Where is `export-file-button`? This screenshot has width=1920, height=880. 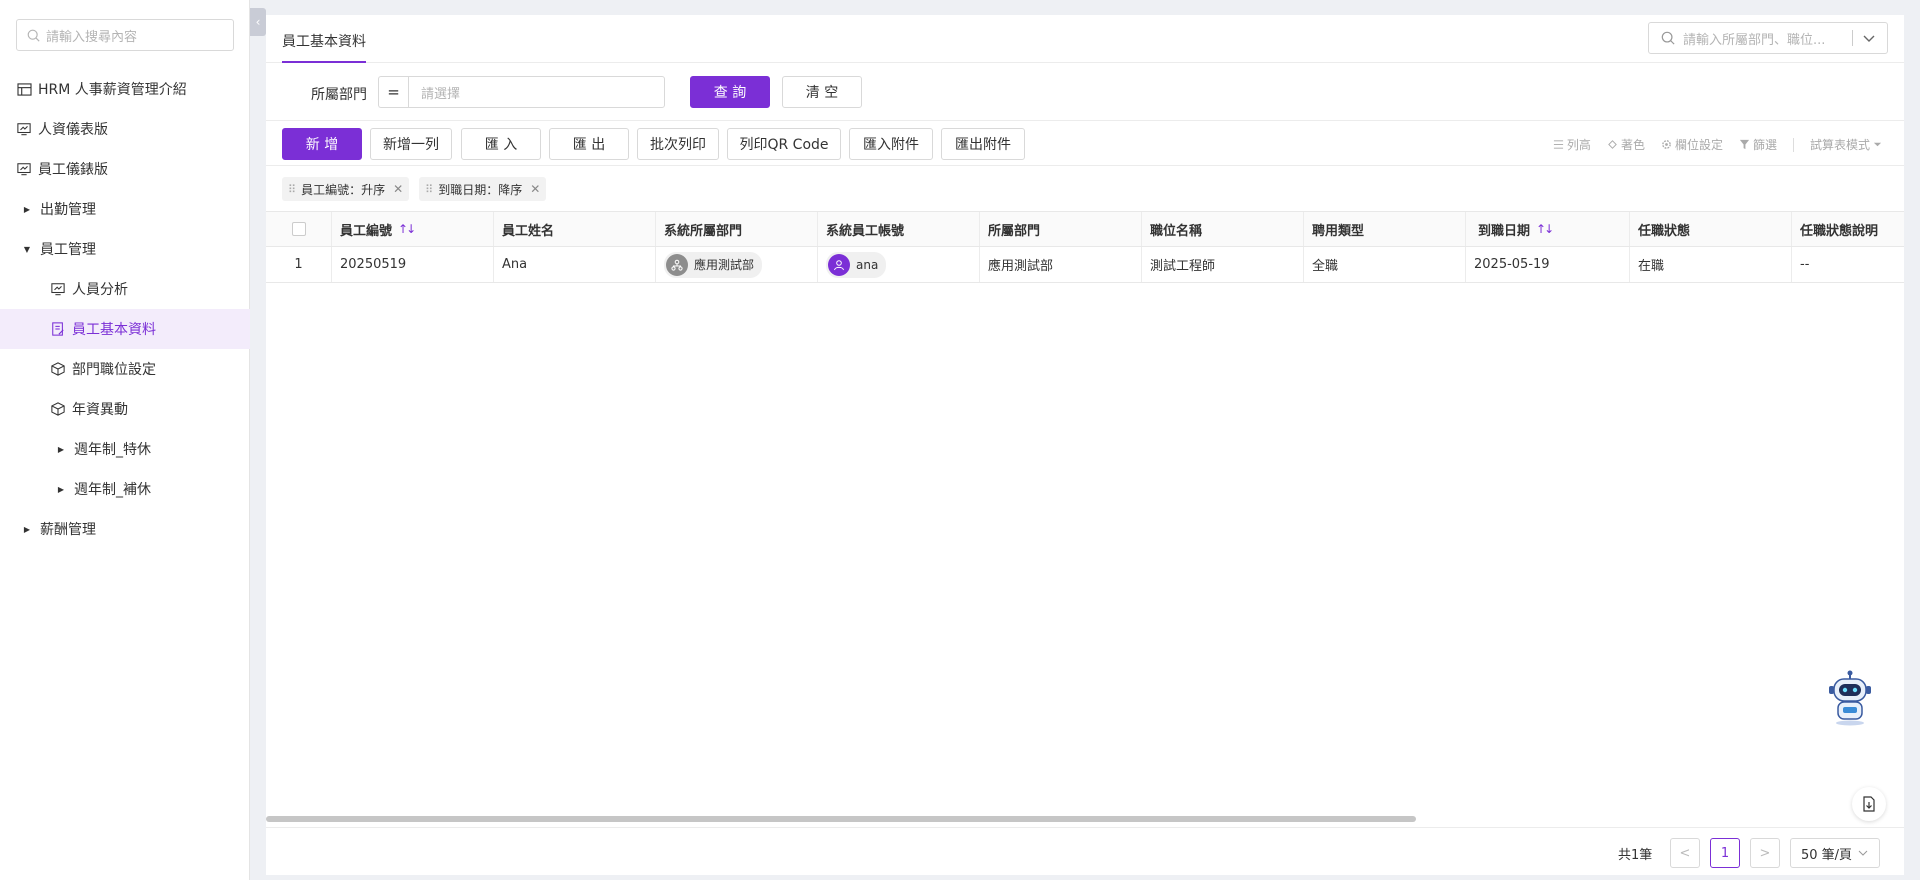
export-file-button is located at coordinates (1869, 804).